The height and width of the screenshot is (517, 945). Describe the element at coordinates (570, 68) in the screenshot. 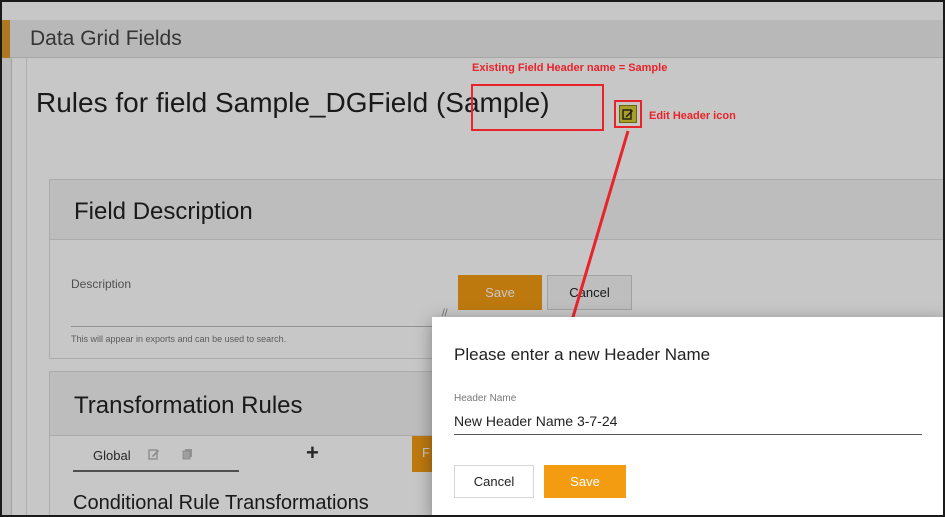

I see `annotation-existing-header: Existing Field Header name = Sample` at that location.